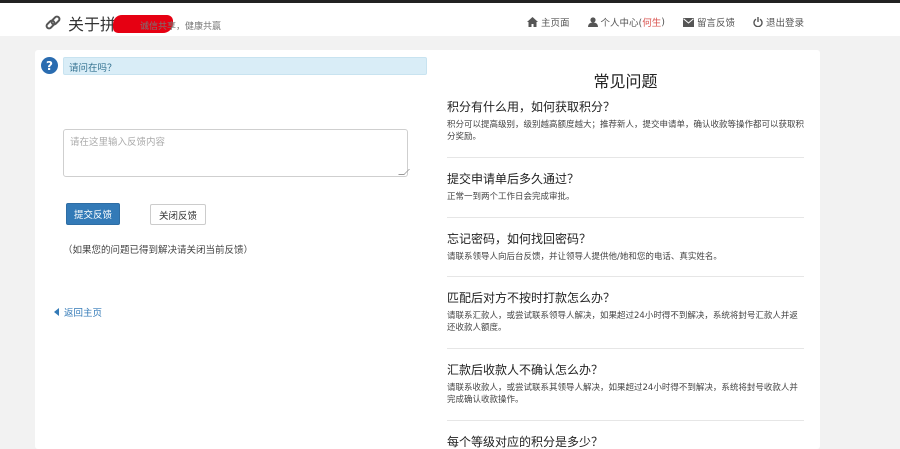  What do you see at coordinates (513, 179) in the screenshot?
I see `faq-question: 提交申请单后多久通过？` at bounding box center [513, 179].